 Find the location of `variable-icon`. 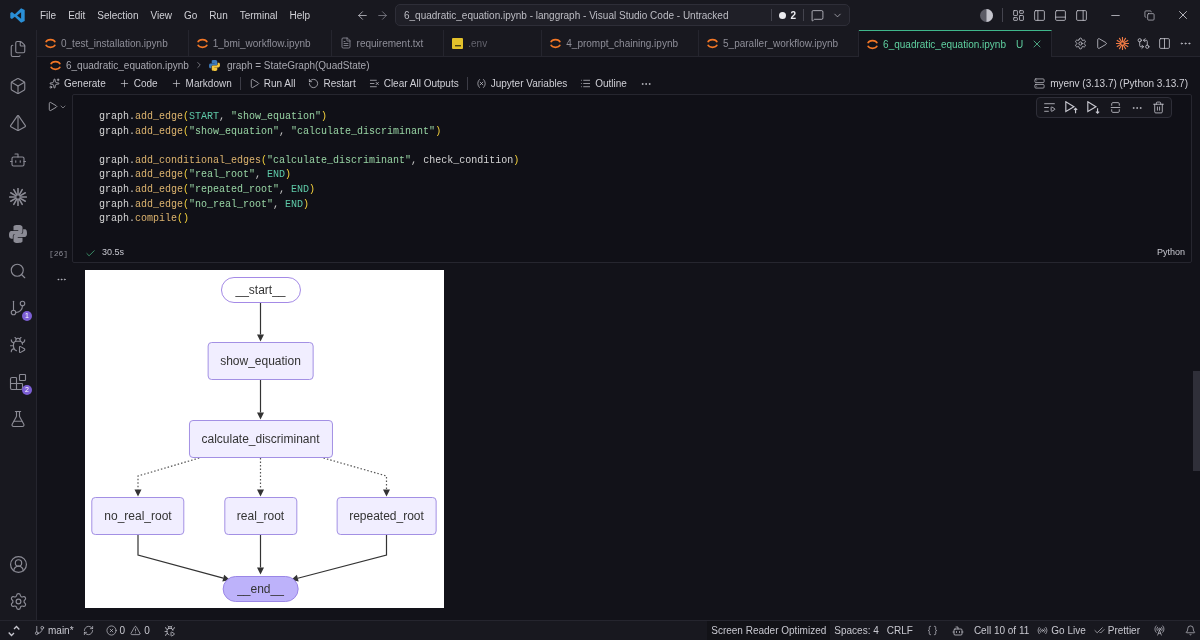

variable-icon is located at coordinates (481, 83).